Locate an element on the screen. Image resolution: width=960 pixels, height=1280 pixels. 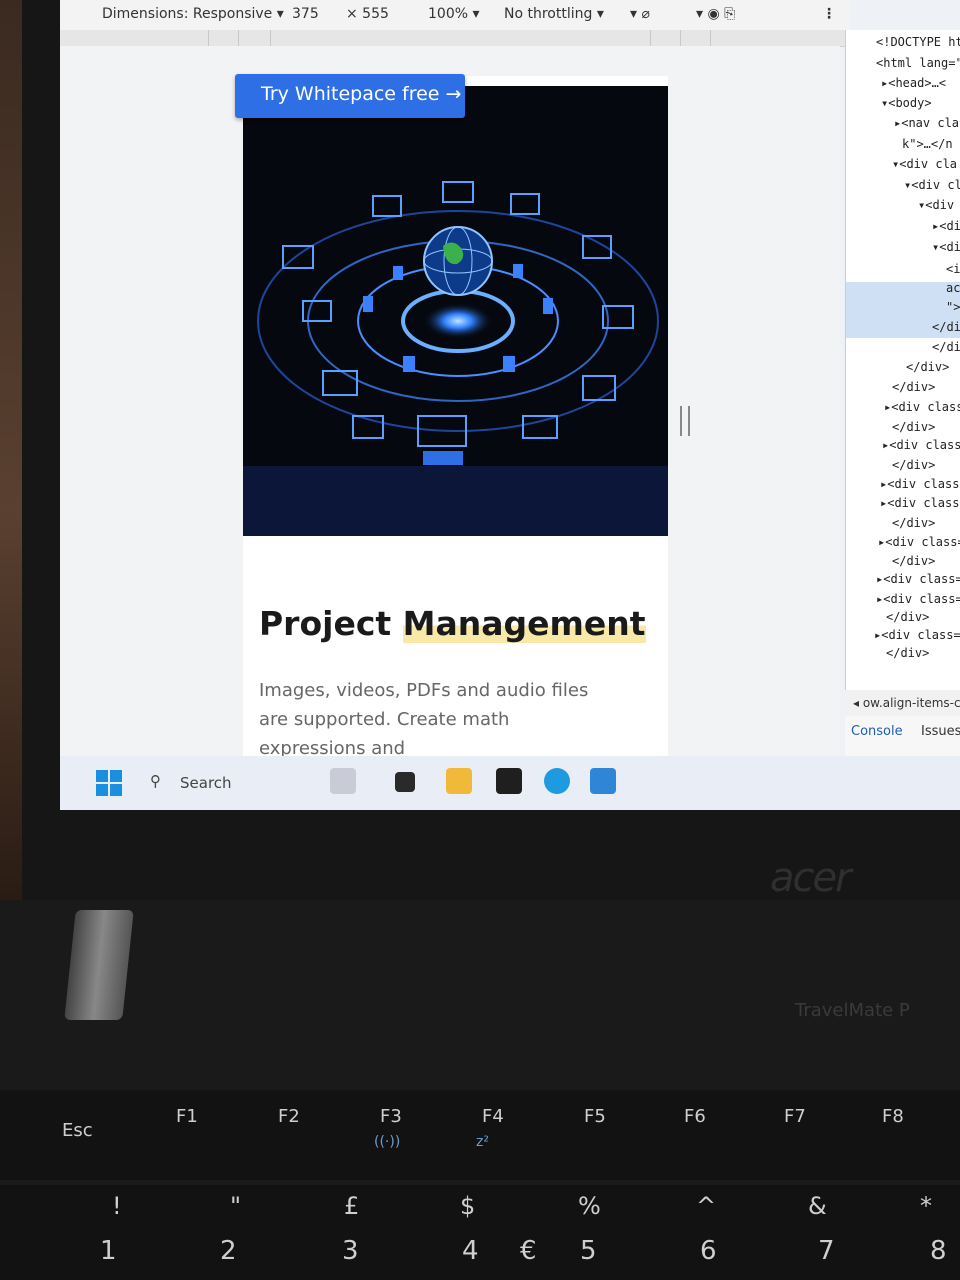
dom-node-line: <!DOCTYPE ht is located at coordinates (918, 42).